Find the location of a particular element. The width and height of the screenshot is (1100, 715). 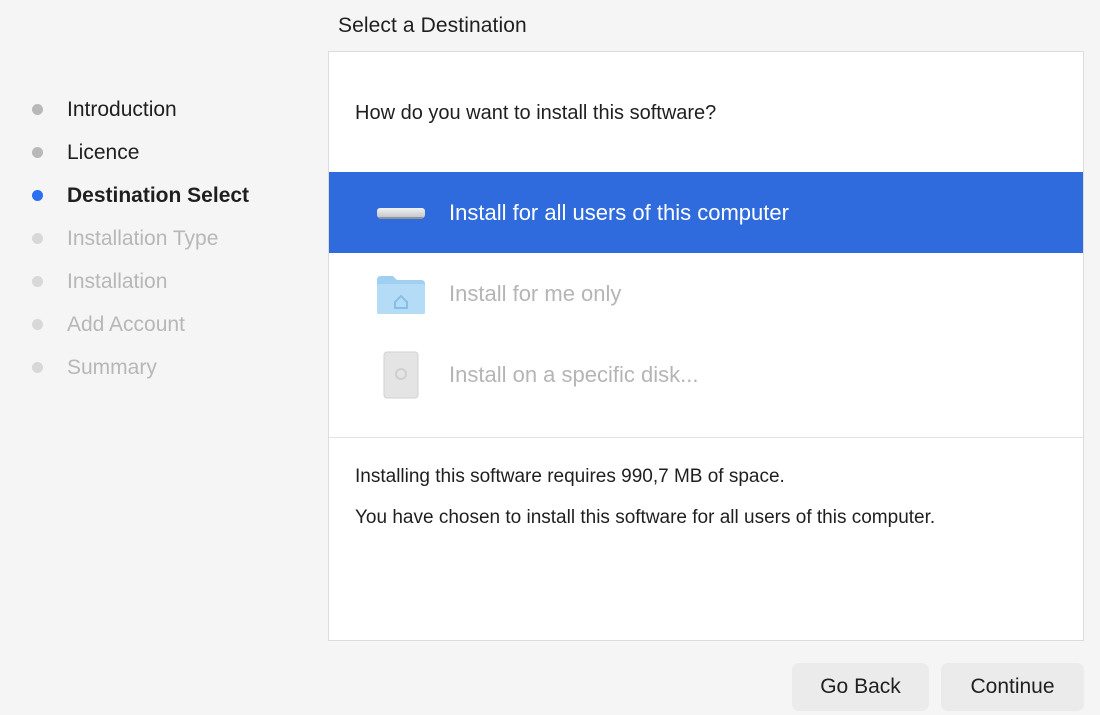

step-label: Add Account is located at coordinates (126, 324).